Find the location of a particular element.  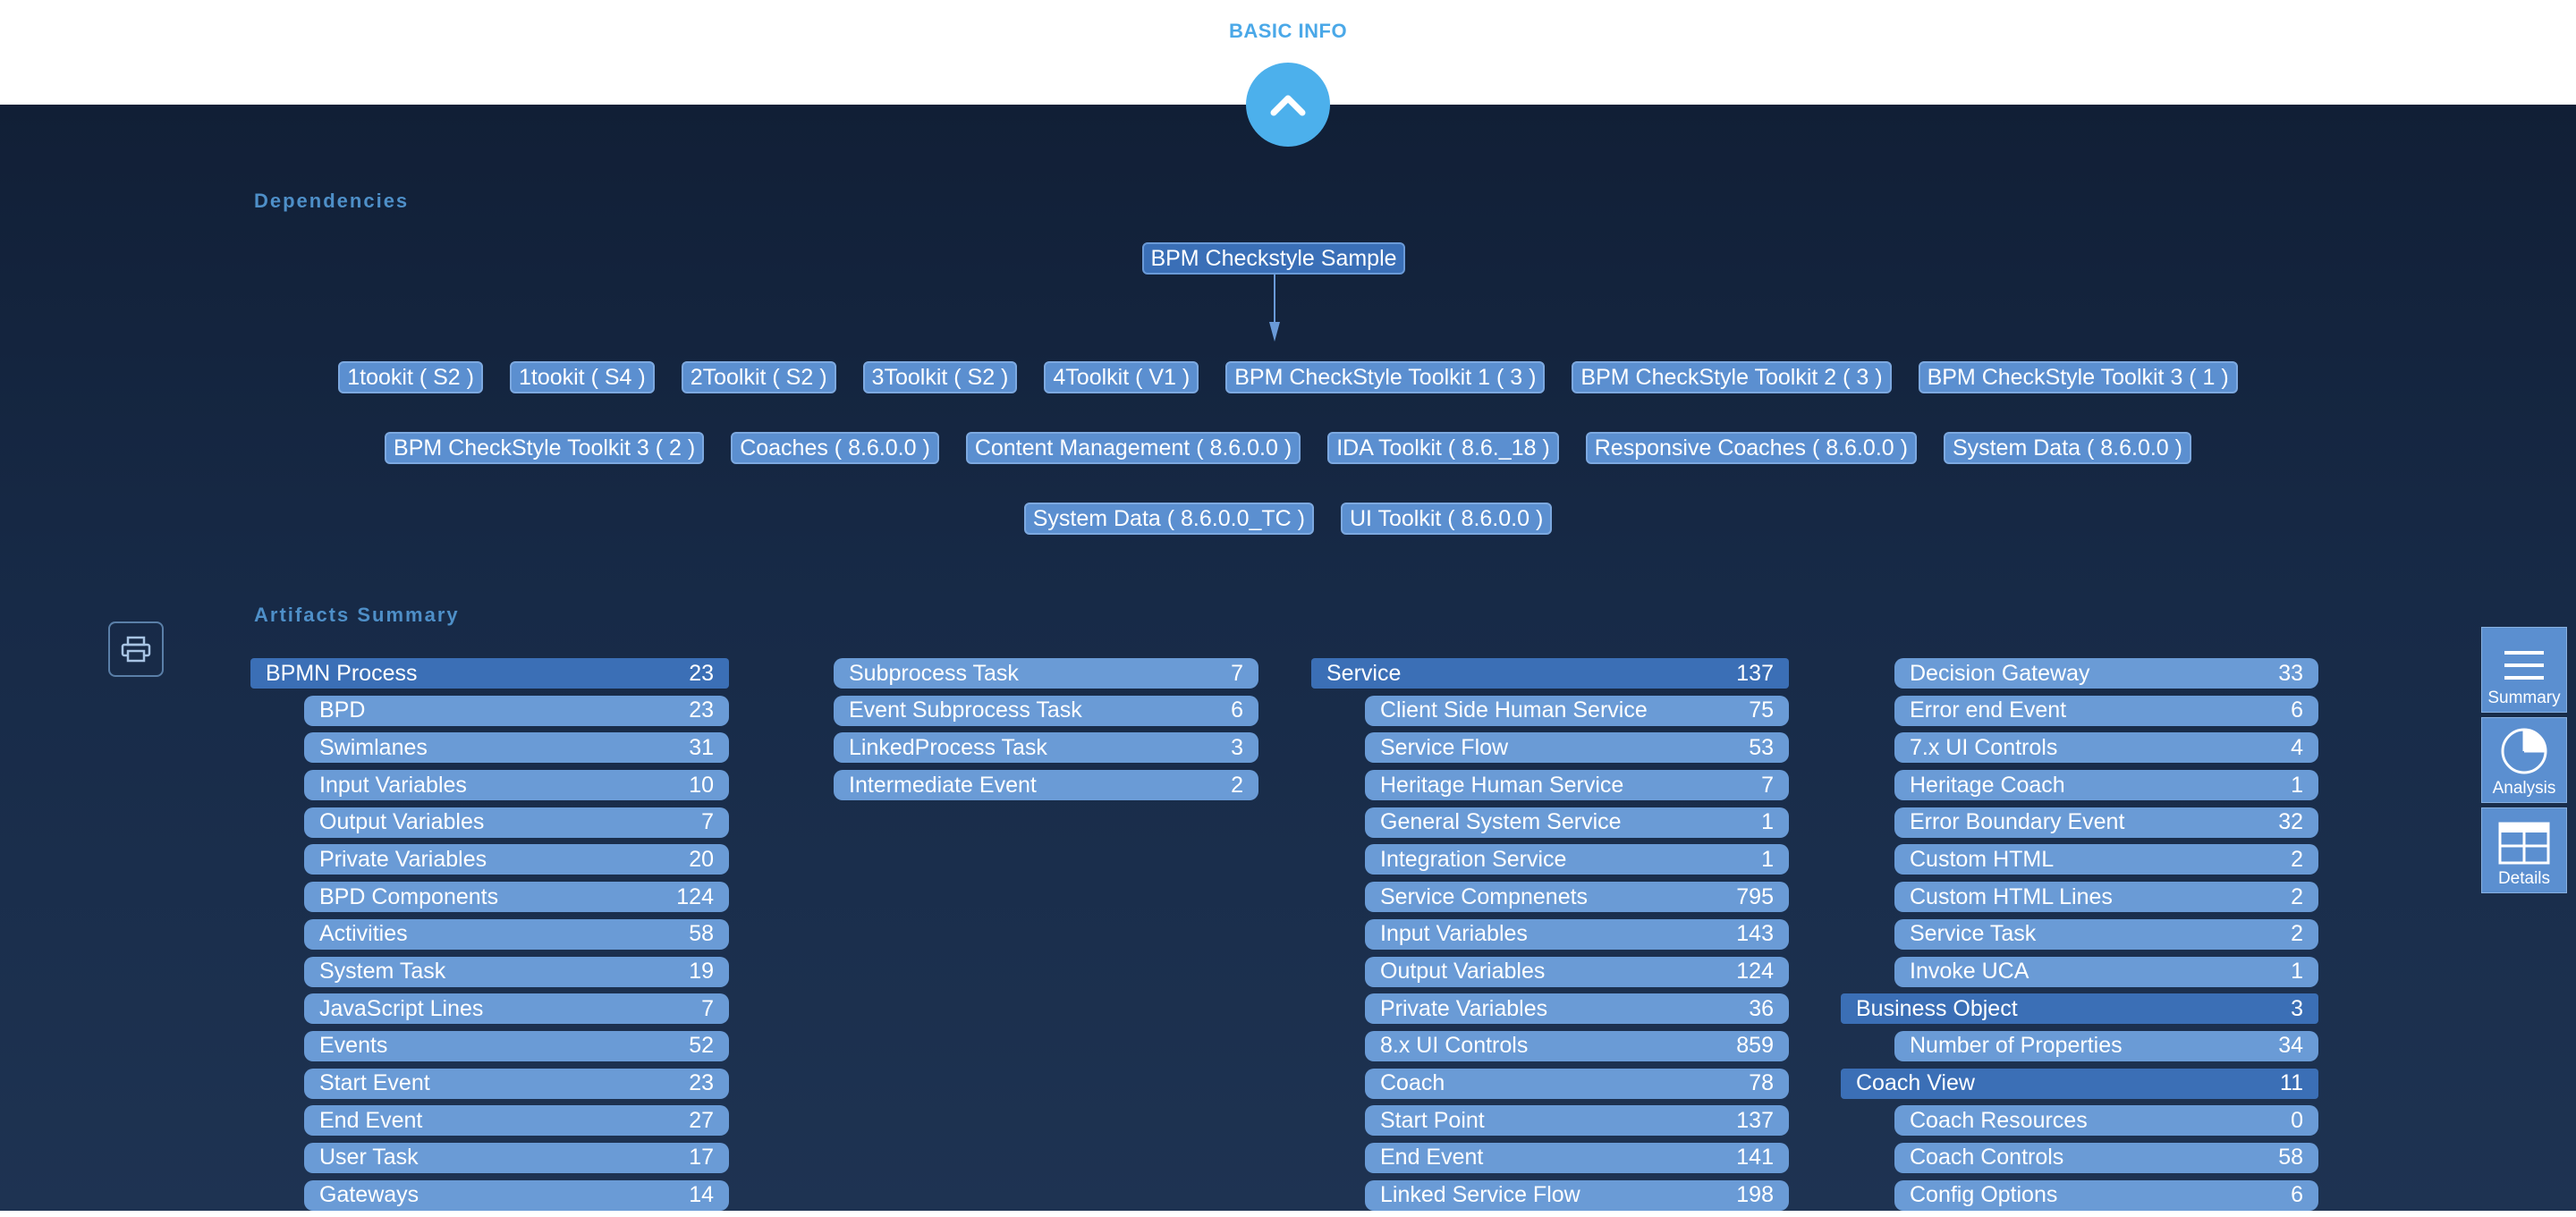

dependency-node: BPM CheckStyle Toolkit 3 ( 2 ) is located at coordinates (545, 448).